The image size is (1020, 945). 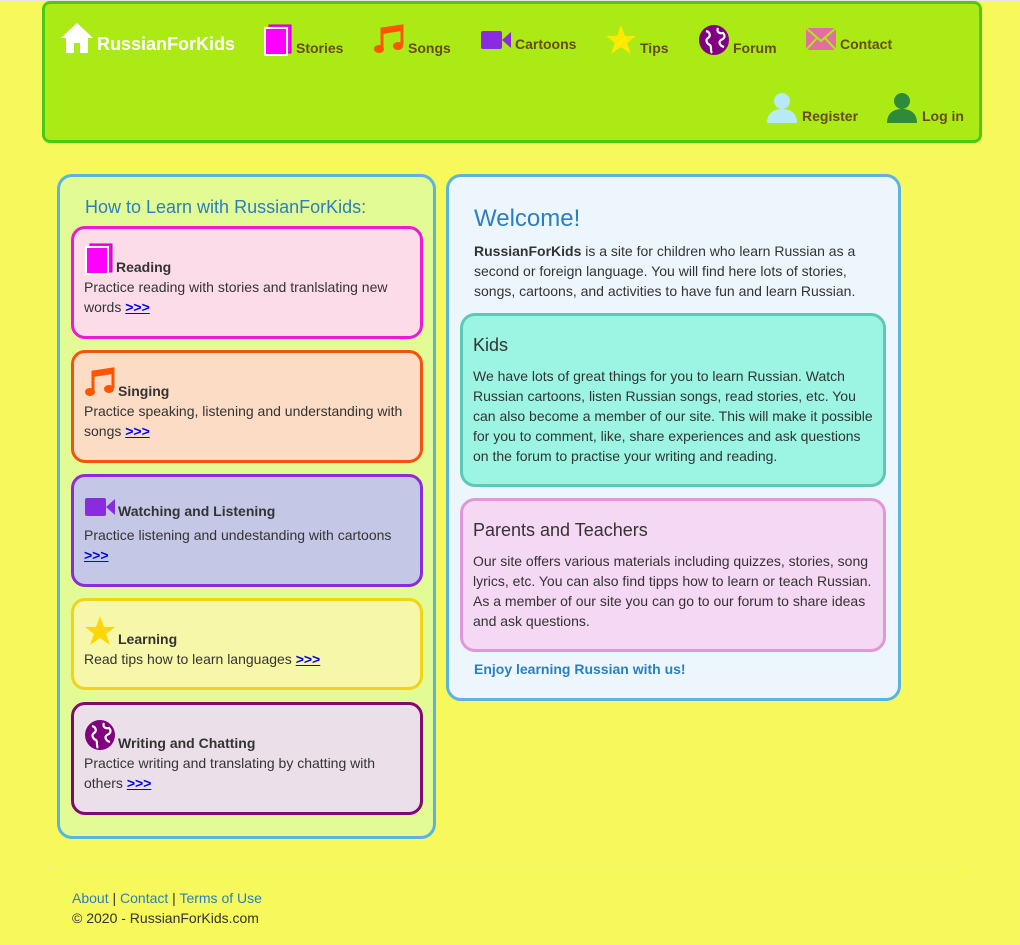 What do you see at coordinates (144, 267) in the screenshot?
I see `card-reading-title: Reading` at bounding box center [144, 267].